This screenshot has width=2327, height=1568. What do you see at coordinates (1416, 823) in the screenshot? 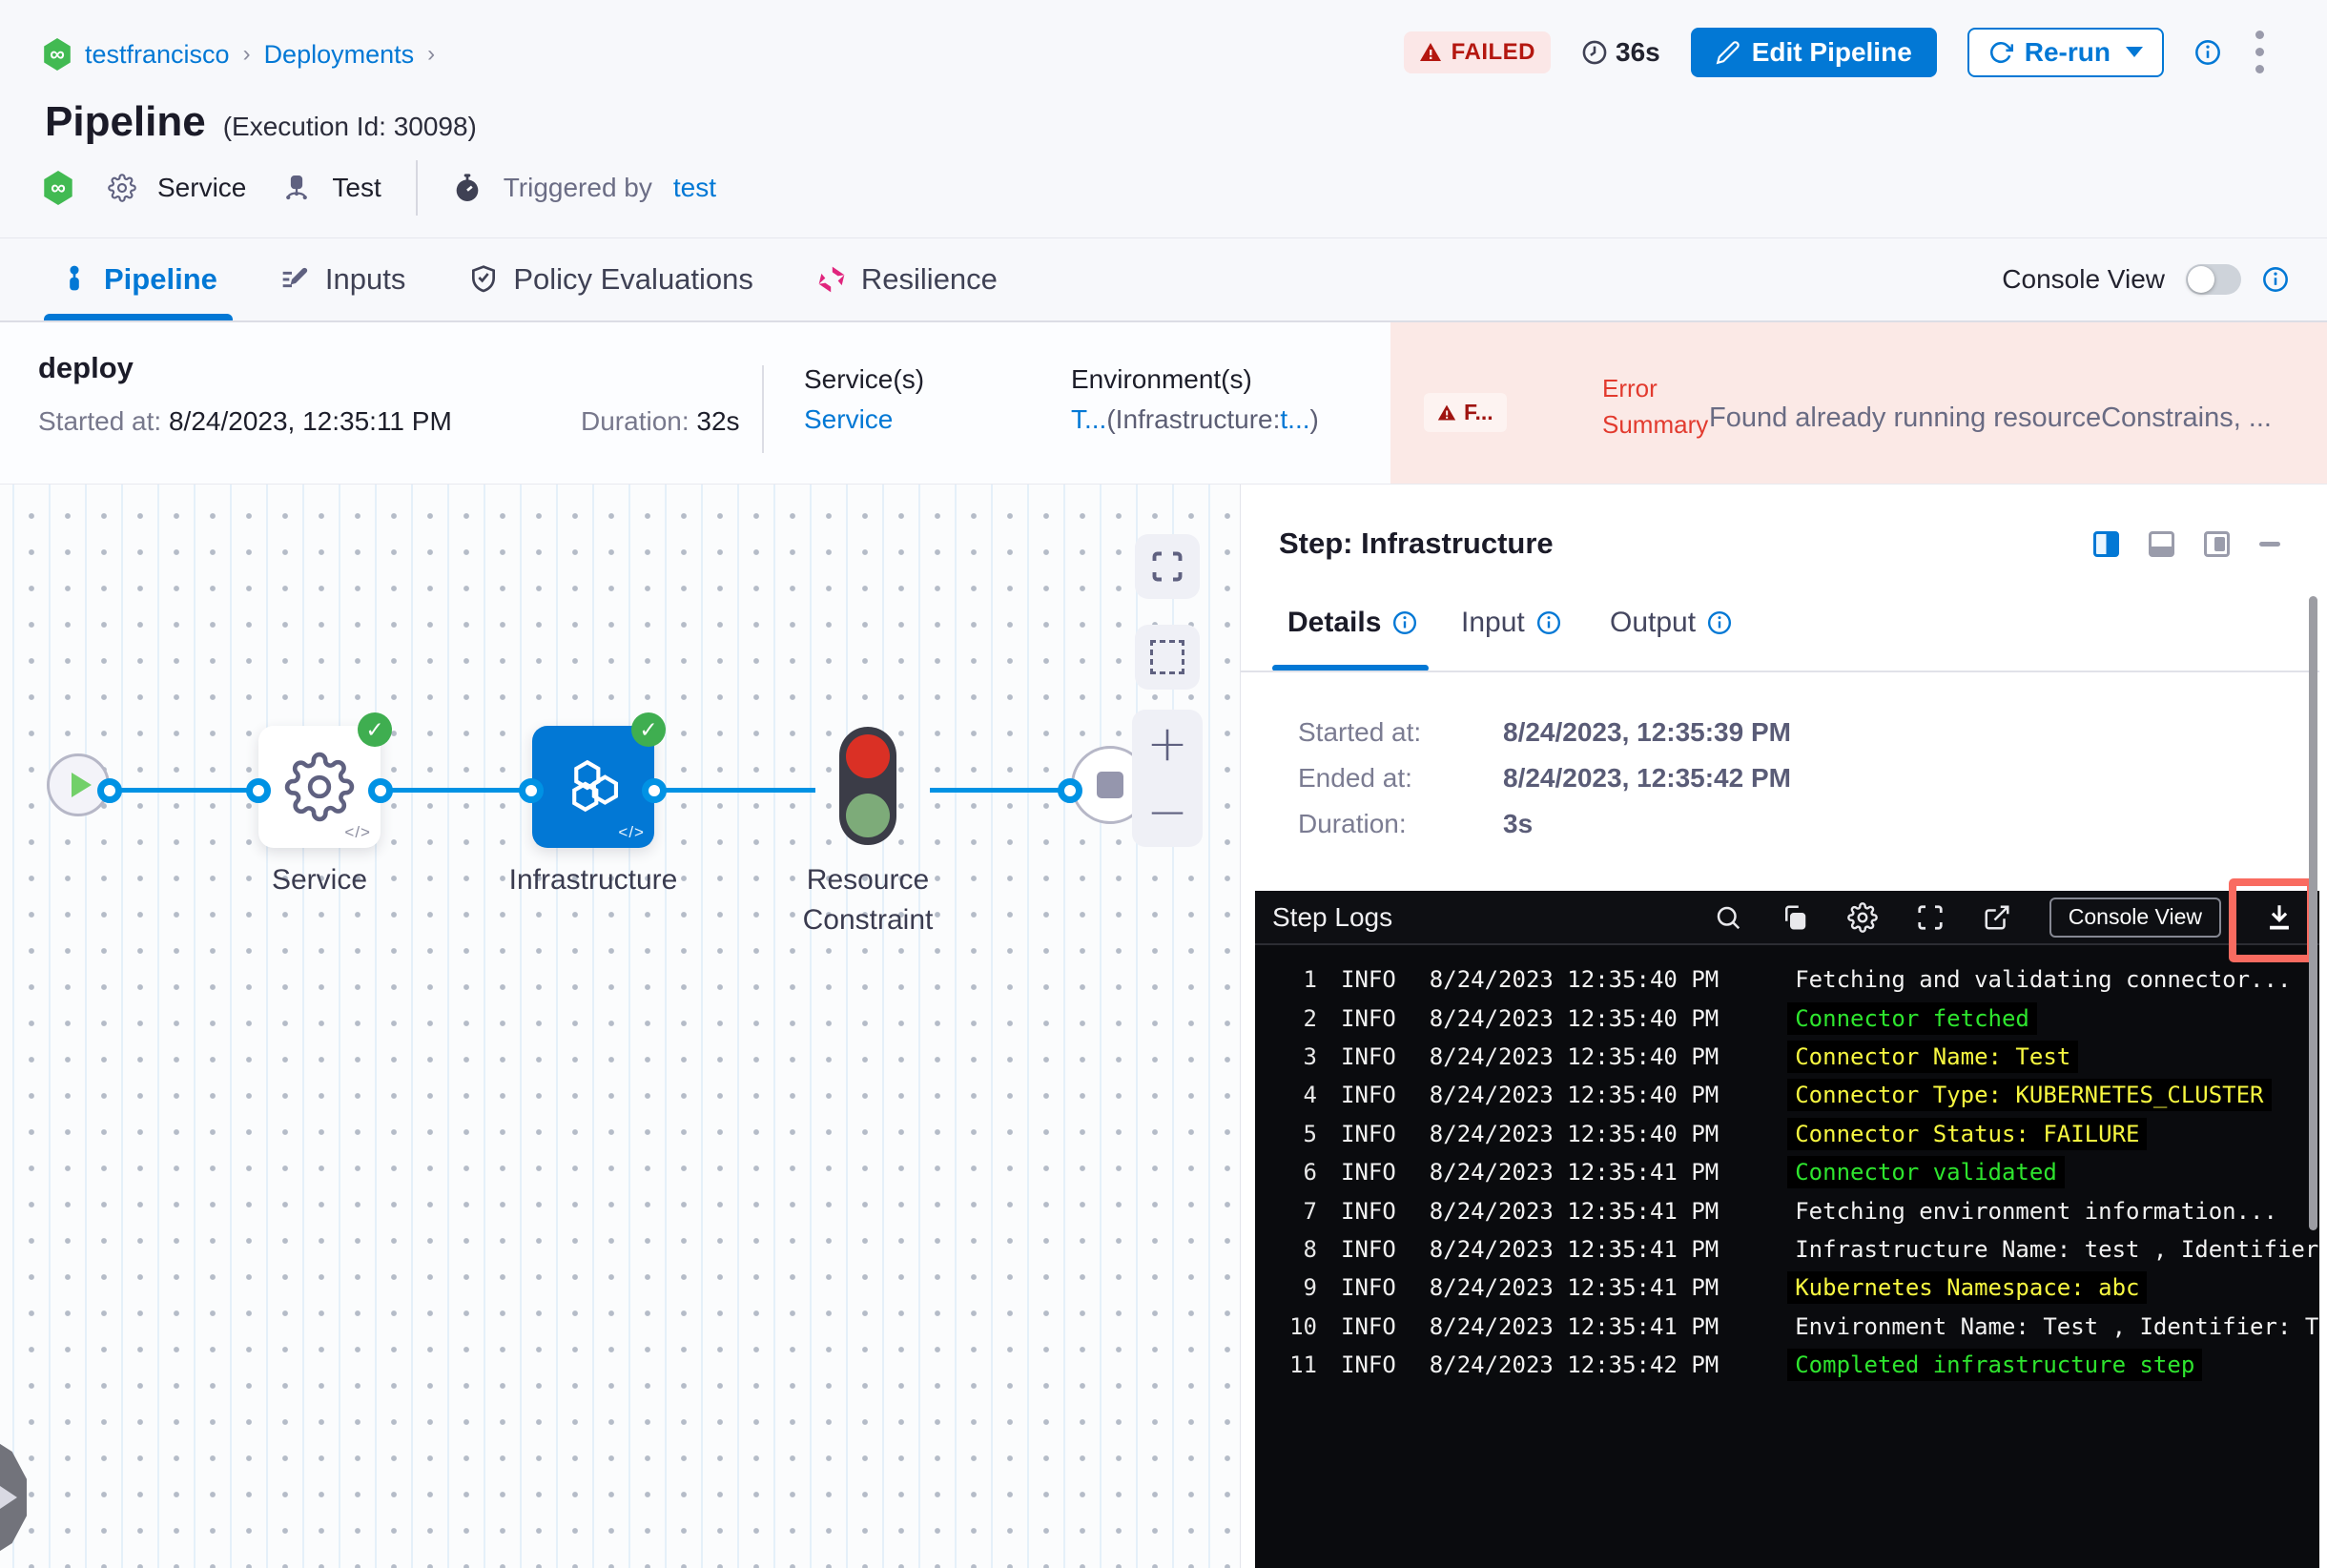
I see `detail-field-duration: Duration: 3s` at bounding box center [1416, 823].